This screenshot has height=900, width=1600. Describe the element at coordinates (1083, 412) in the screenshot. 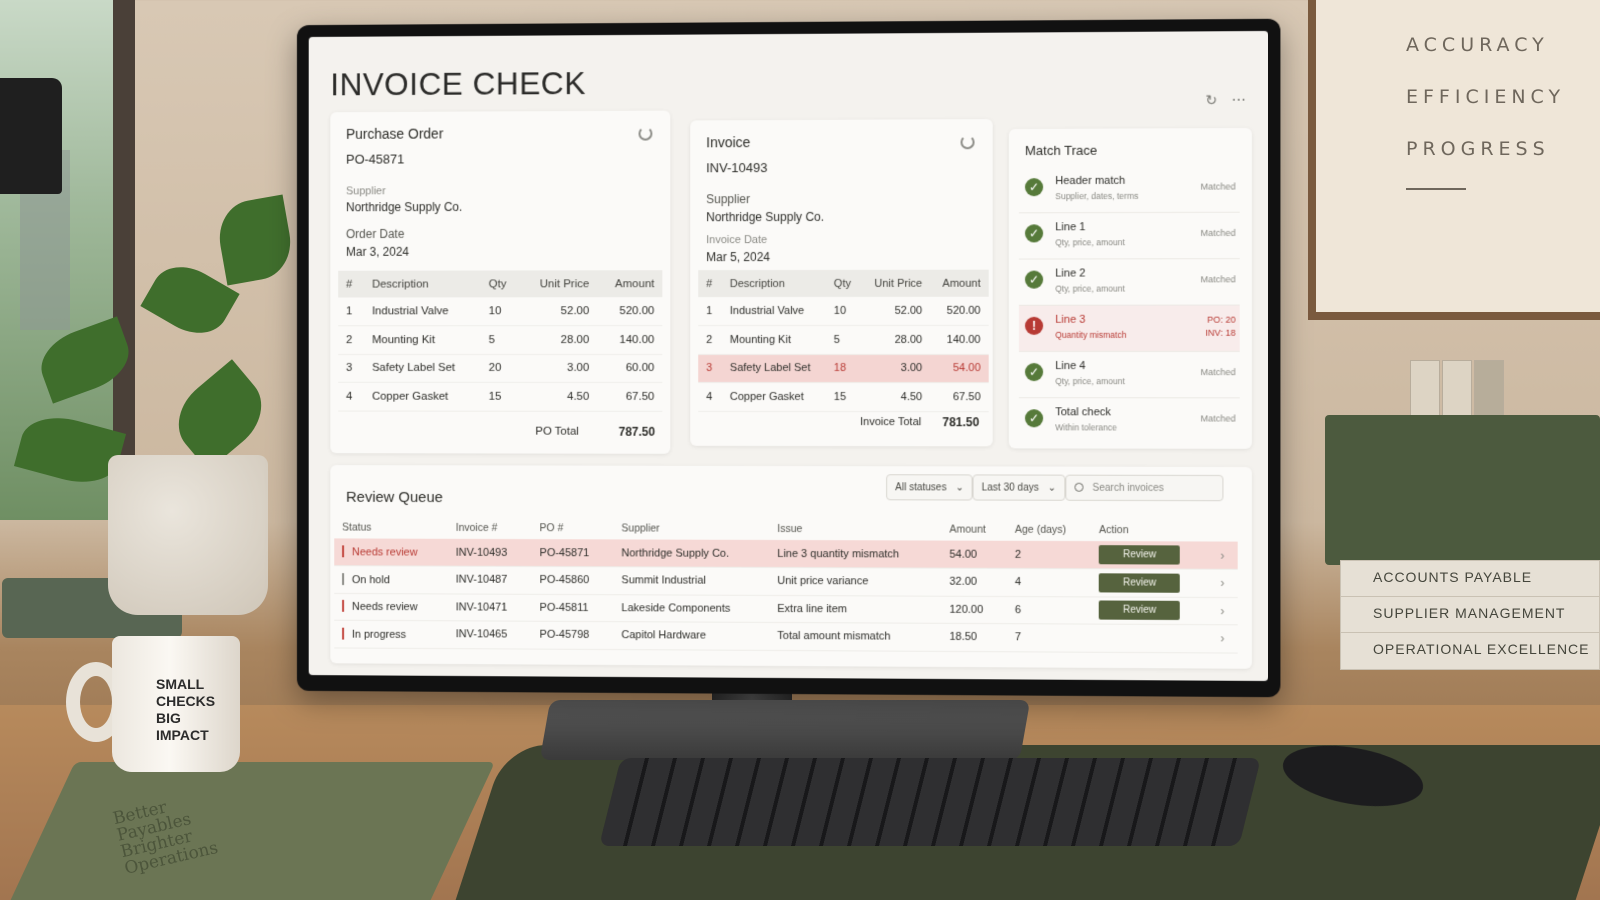

I see `trace-name: Total check` at that location.